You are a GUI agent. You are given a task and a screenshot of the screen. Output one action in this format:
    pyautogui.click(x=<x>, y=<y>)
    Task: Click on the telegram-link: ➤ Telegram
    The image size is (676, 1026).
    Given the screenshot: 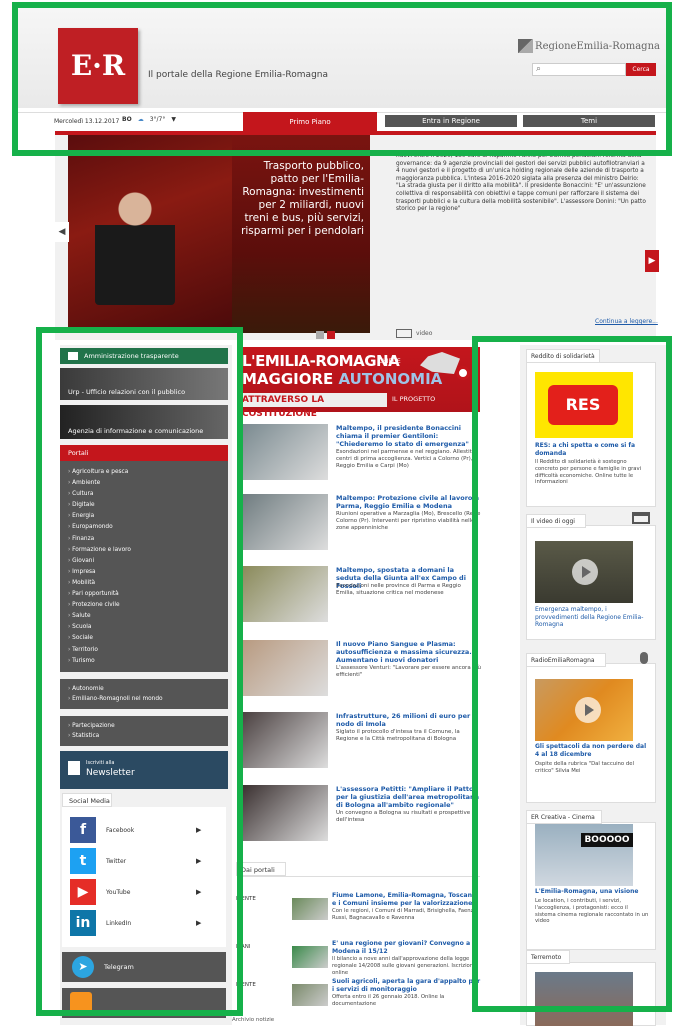 What is the action you would take?
    pyautogui.click(x=144, y=967)
    